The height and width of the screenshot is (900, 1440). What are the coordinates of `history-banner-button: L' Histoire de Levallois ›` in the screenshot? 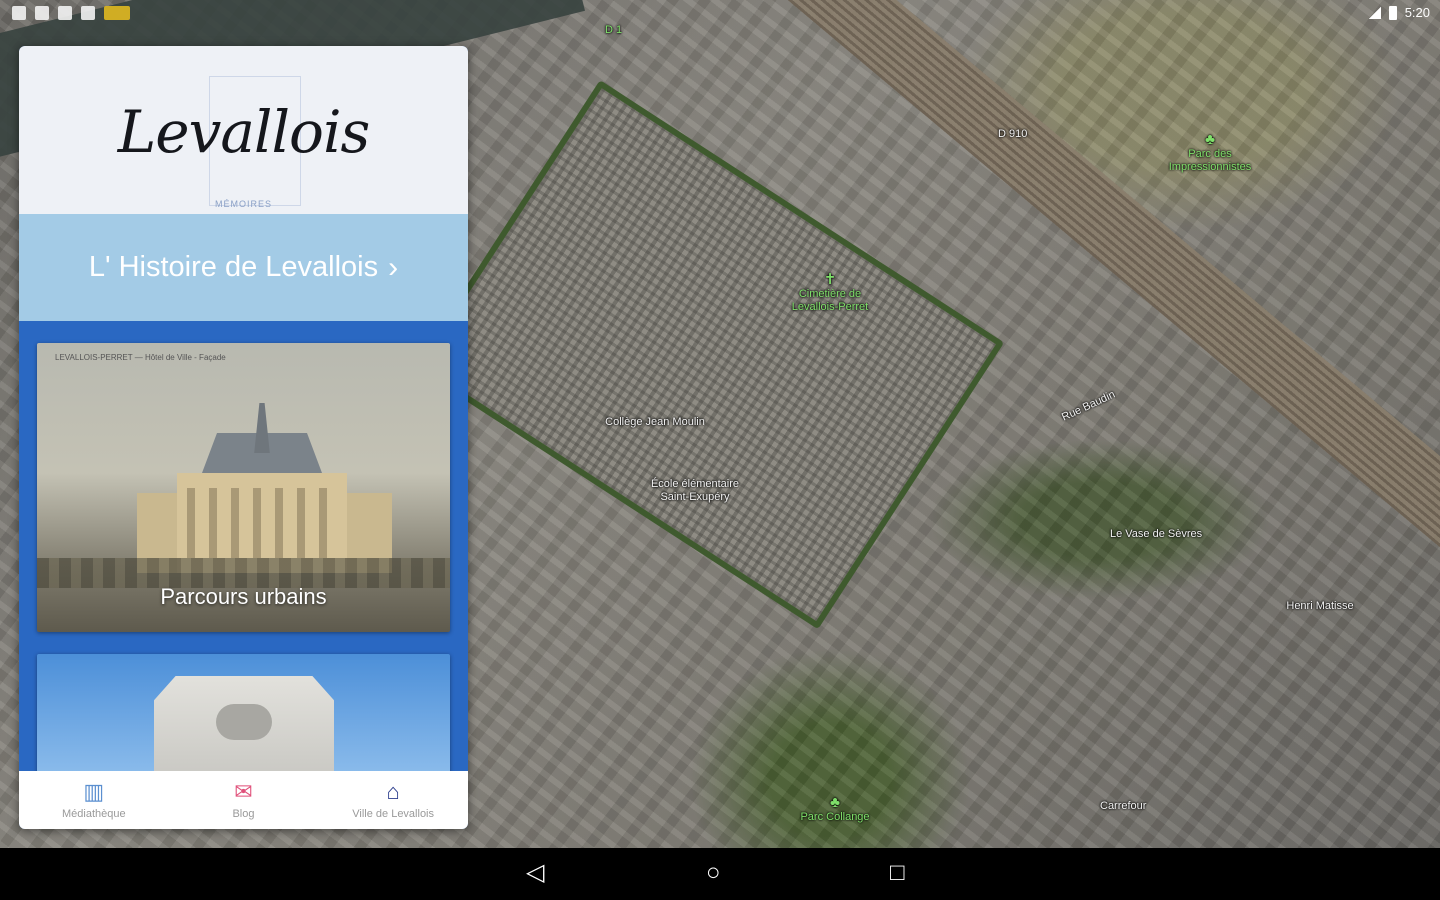 It's located at (243, 267).